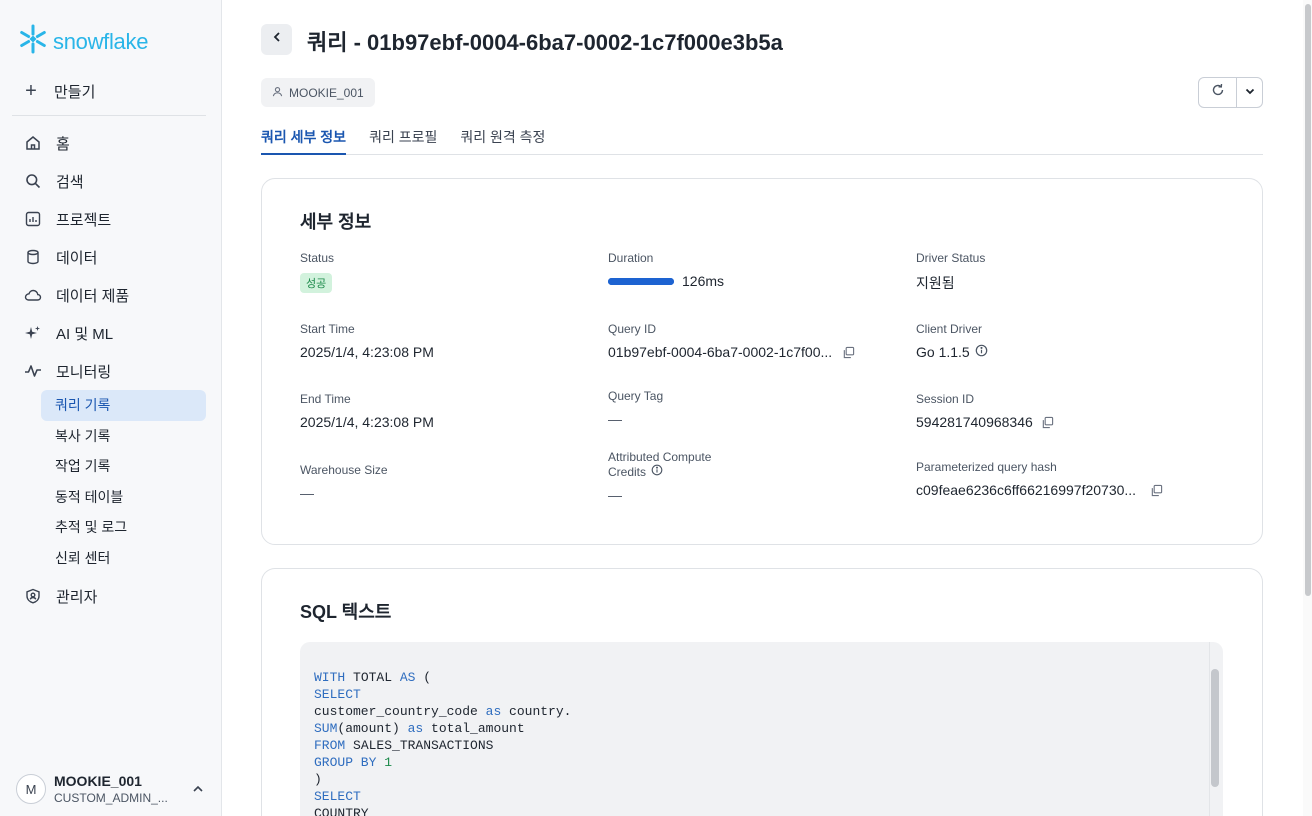 The image size is (1312, 816). I want to click on sidebar-item-label: 데이터 제품, so click(93, 296).